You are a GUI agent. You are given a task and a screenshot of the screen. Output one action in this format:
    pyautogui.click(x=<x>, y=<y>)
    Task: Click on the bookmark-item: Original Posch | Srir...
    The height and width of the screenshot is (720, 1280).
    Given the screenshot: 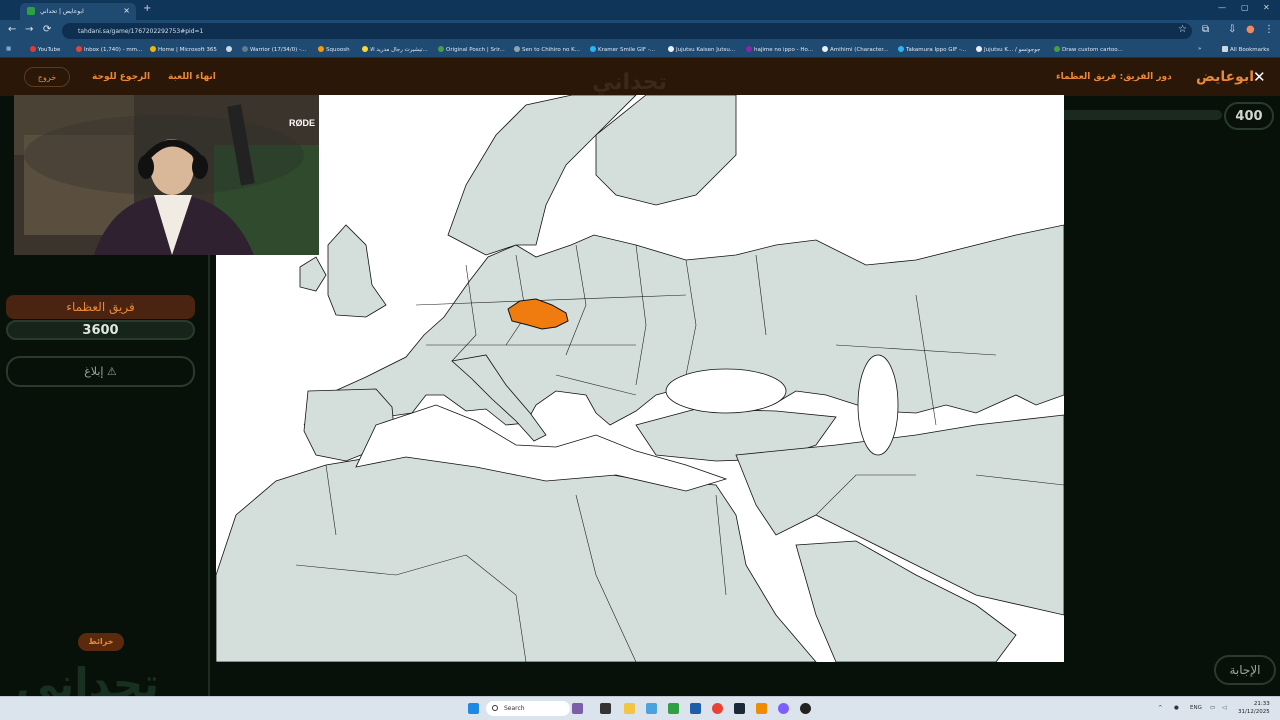 What is the action you would take?
    pyautogui.click(x=471, y=49)
    